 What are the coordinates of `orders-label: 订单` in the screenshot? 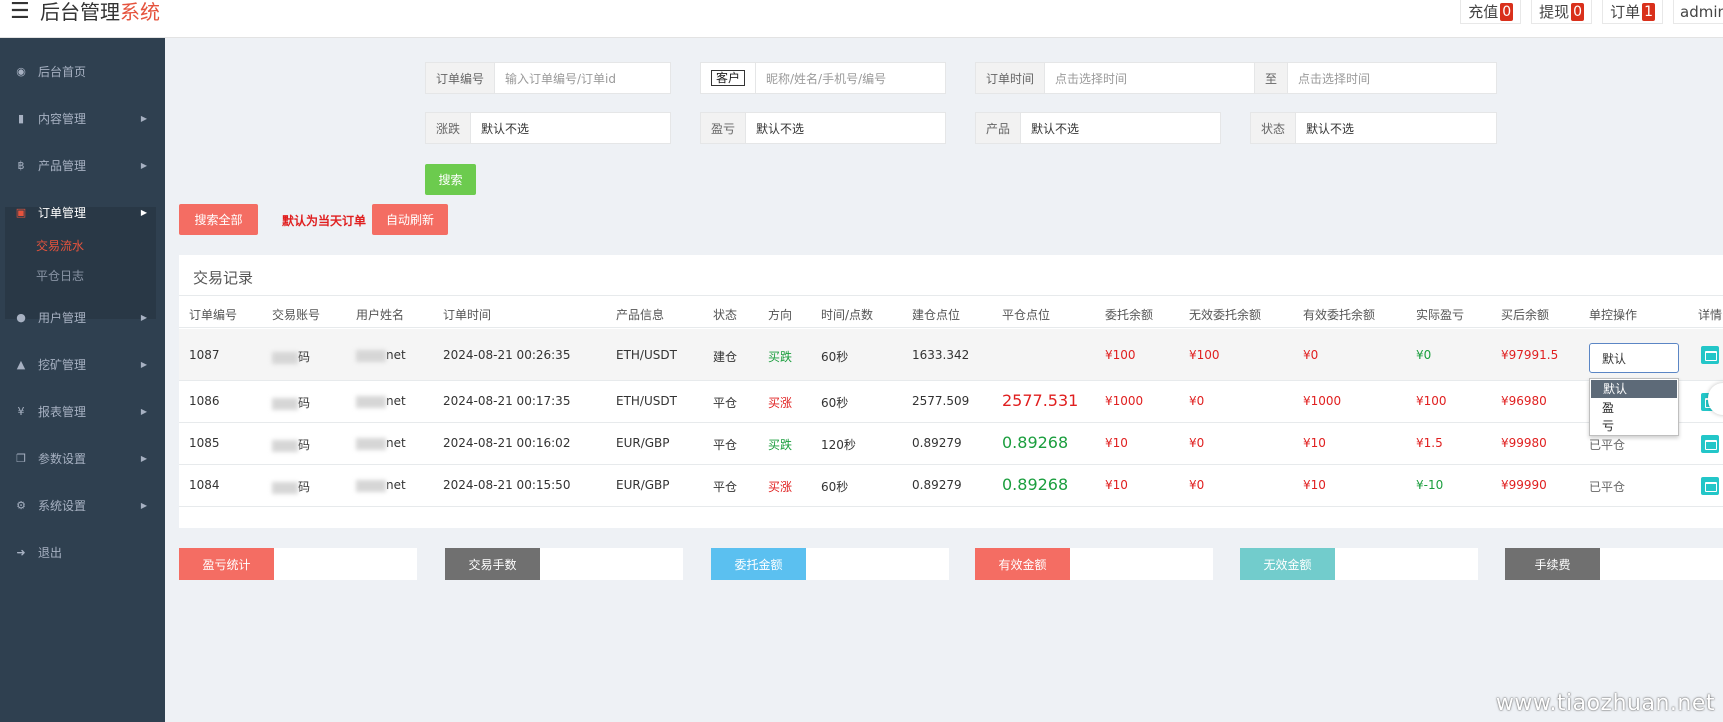 It's located at (1625, 11).